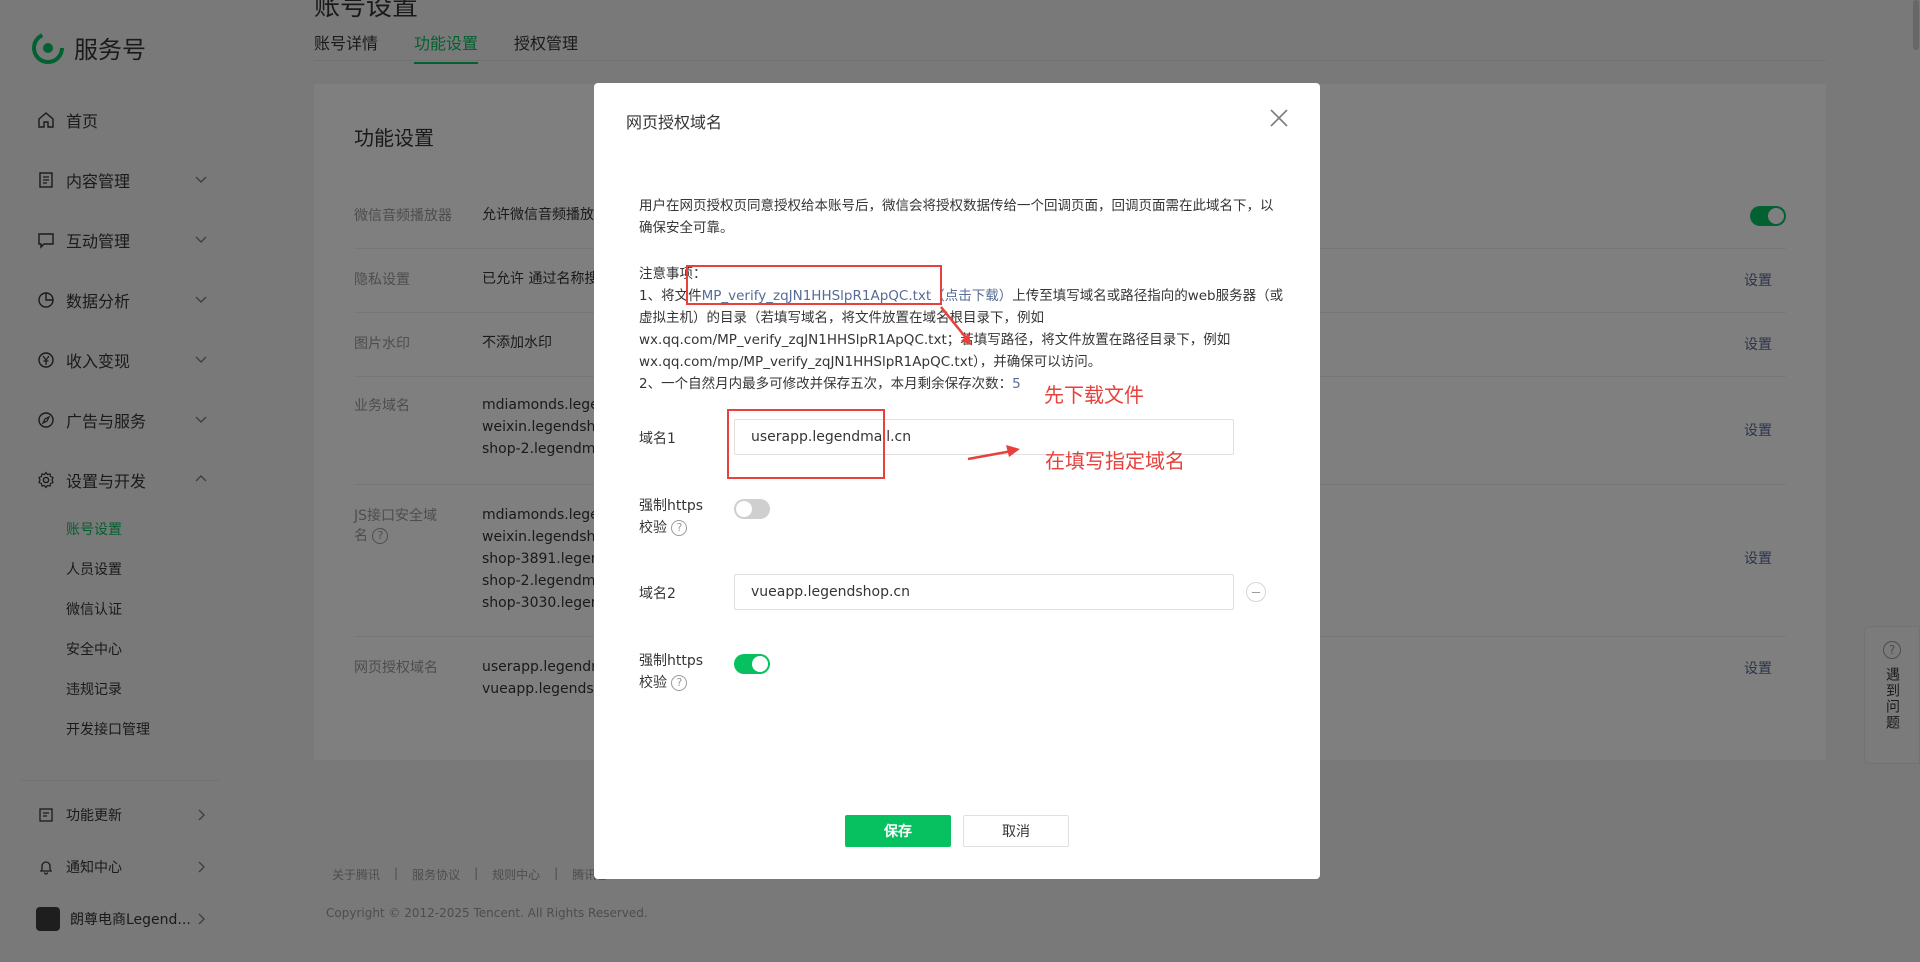 The width and height of the screenshot is (1920, 962). I want to click on notice-item-2: 2、一个自然月内最多可修改并保存五次，本月剩余保存次数：5, so click(961, 384).